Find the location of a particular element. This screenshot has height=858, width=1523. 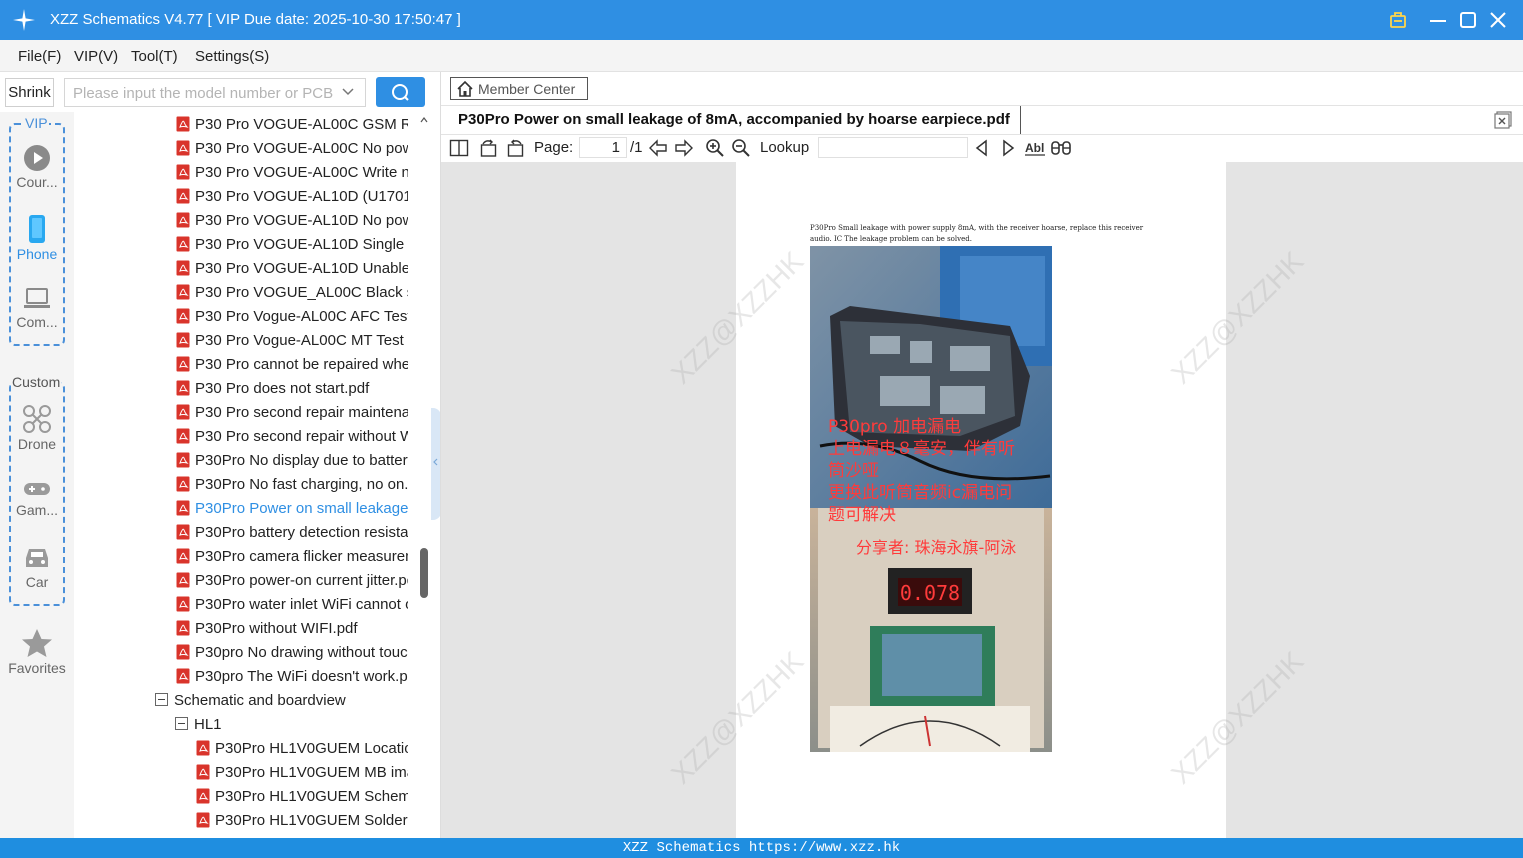

tree-file-item: P30 Pro VOGUE_AL00C Black screen.pdf is located at coordinates (292, 293).